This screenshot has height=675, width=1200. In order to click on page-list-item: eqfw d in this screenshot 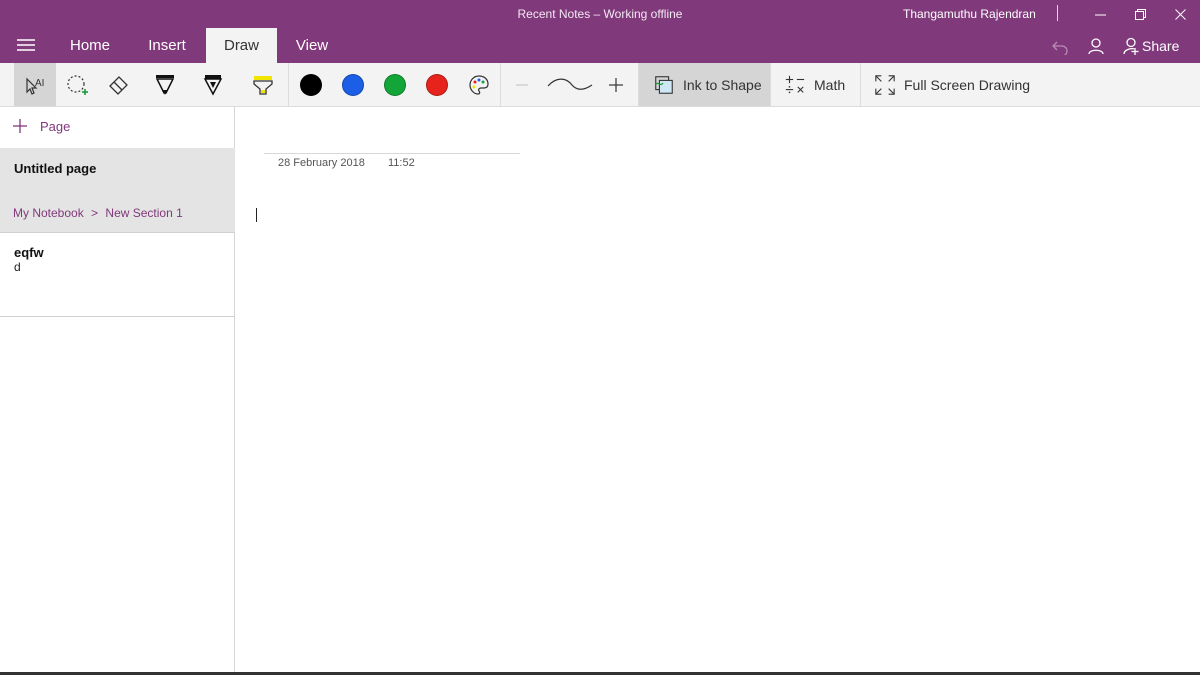, I will do `click(117, 275)`.